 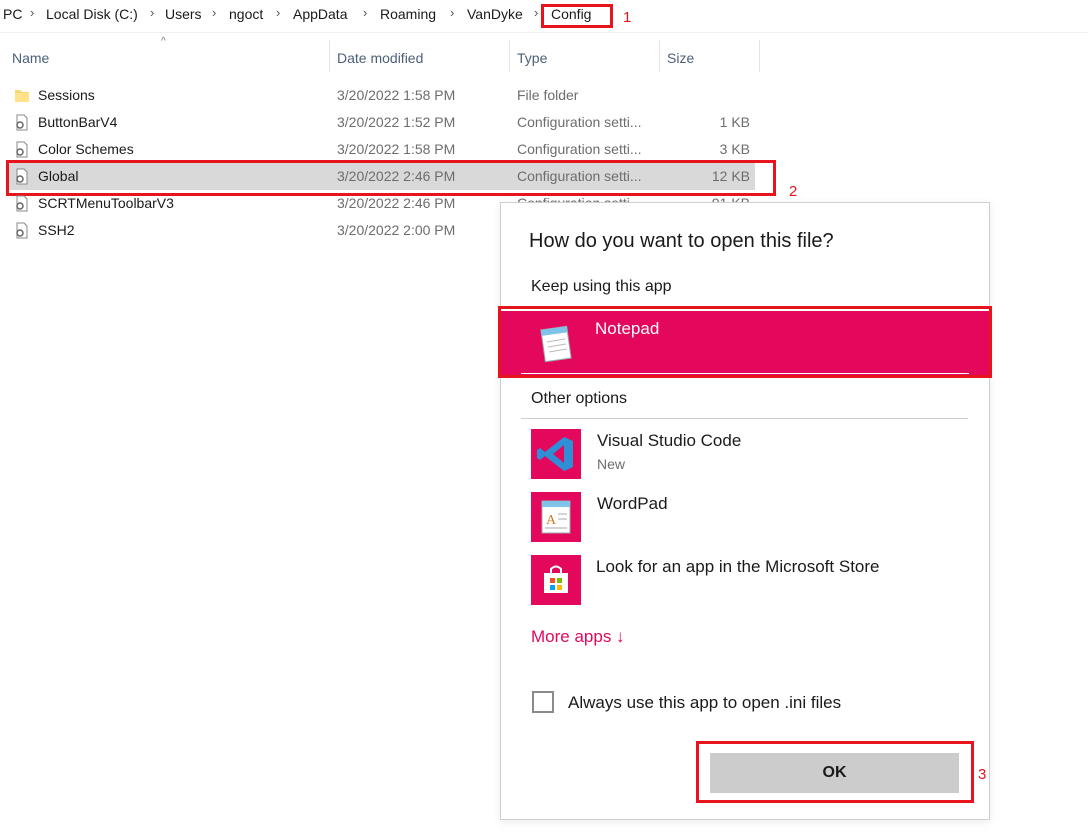 I want to click on file-row-sessions: Sessions 3/20/2022 1:58 PM File folder, so click(x=381, y=95).